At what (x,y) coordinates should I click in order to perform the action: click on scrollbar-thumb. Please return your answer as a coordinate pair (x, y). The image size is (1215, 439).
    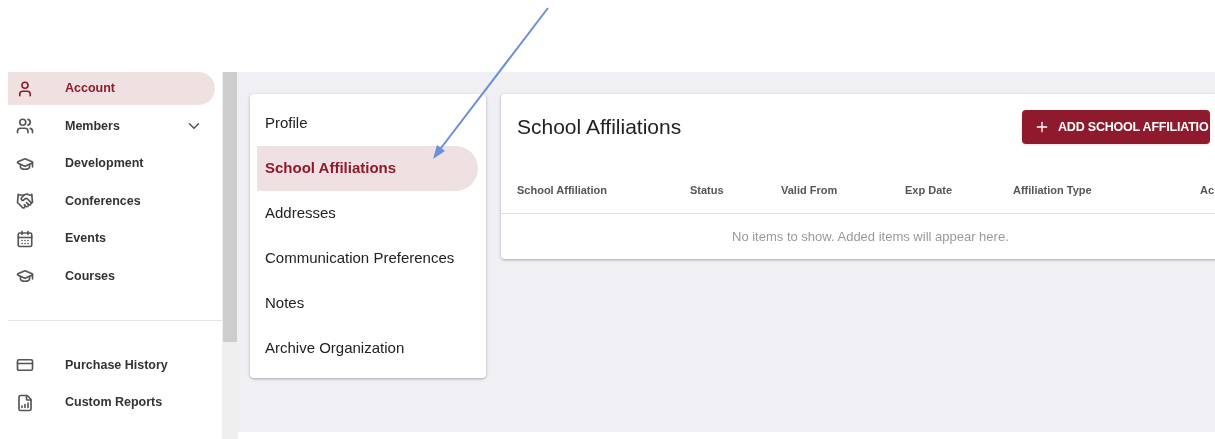
    Looking at the image, I should click on (230, 207).